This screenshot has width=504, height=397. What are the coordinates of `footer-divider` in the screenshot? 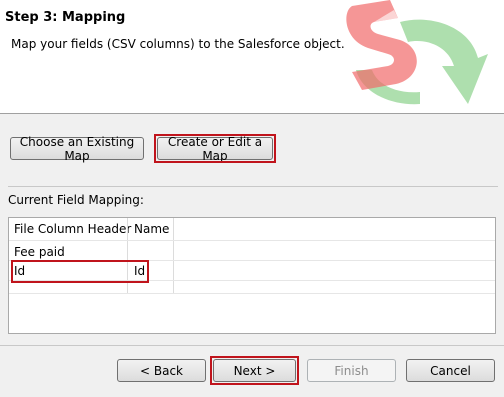 It's located at (252, 345).